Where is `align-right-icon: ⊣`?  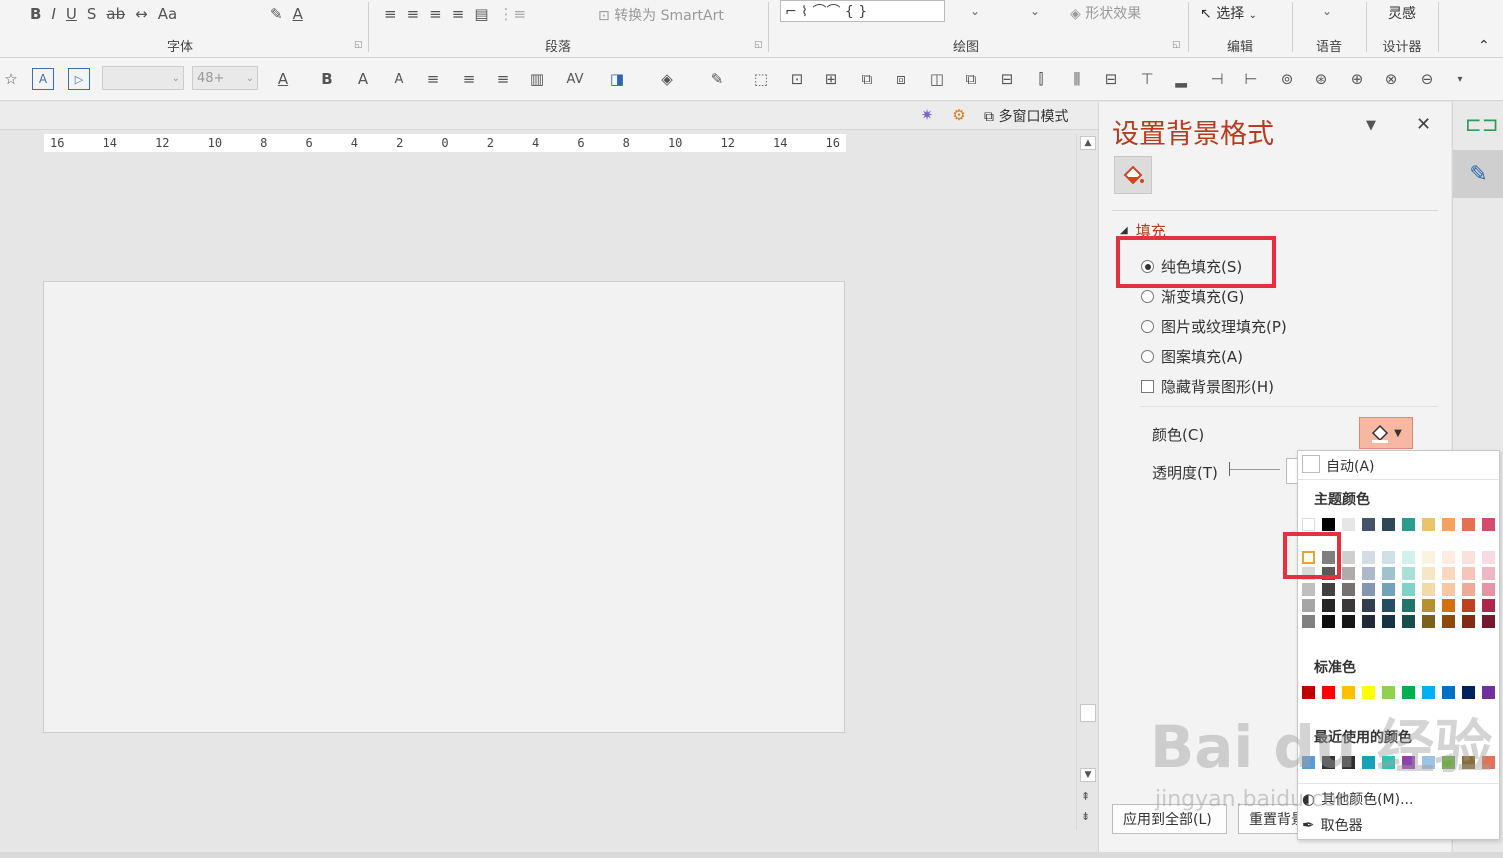 align-right-icon: ⊣ is located at coordinates (1217, 79).